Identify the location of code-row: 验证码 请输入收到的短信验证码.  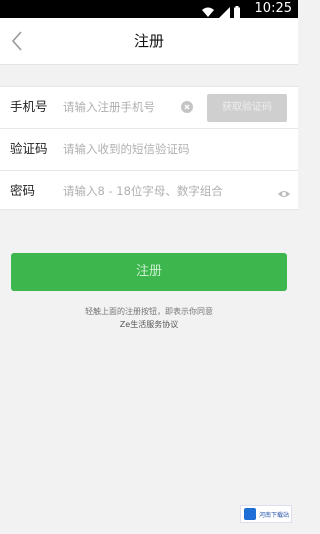
(149, 149).